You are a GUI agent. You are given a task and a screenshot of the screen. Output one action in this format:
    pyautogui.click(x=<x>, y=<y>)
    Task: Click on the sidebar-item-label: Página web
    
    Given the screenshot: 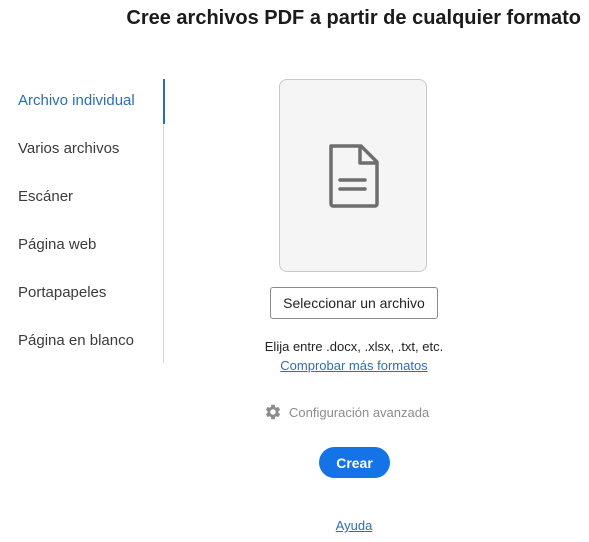 What is the action you would take?
    pyautogui.click(x=57, y=244)
    